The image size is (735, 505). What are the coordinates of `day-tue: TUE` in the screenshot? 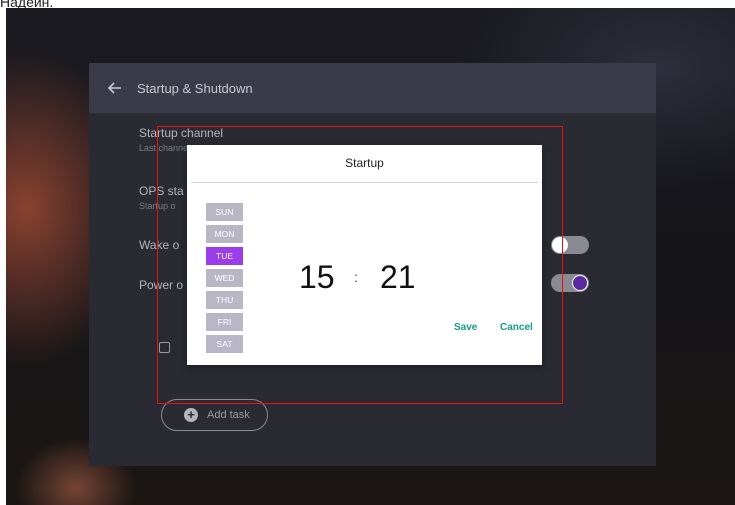 It's located at (224, 256).